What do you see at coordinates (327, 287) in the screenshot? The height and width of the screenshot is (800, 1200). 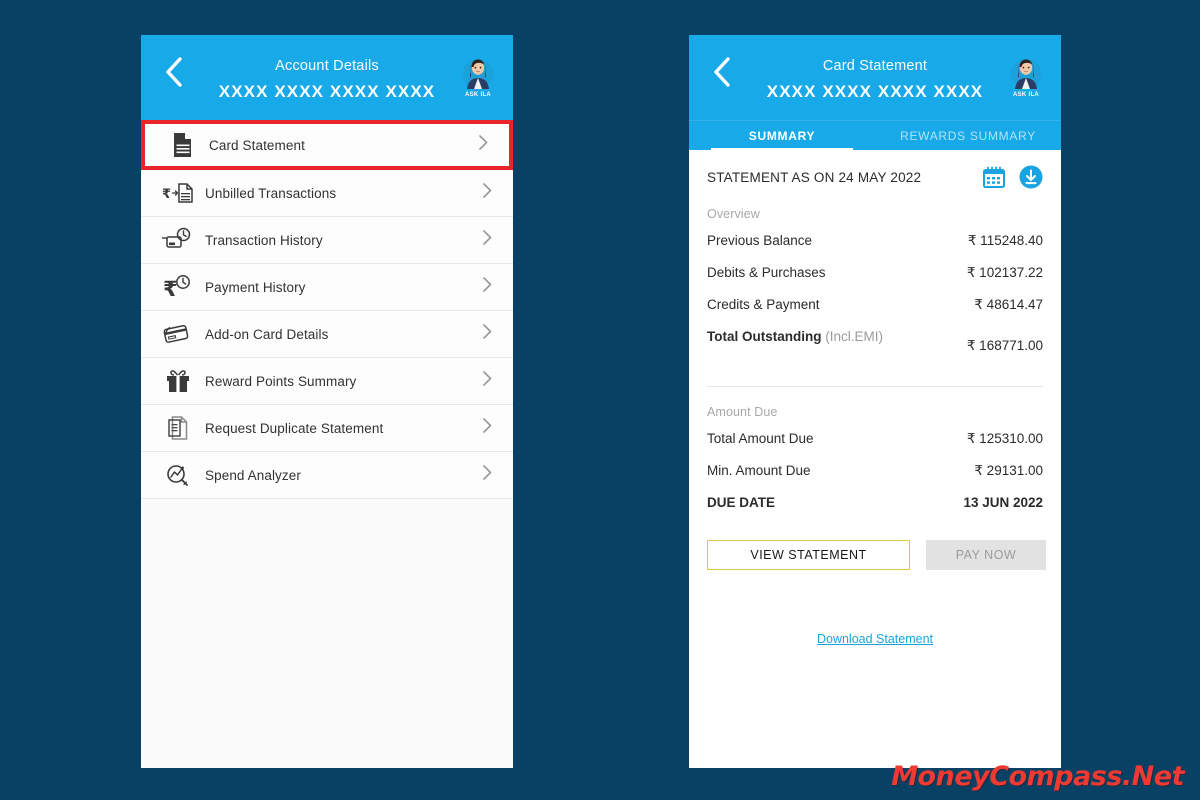 I see `menu-item-payment-history: ₹ Payment History` at bounding box center [327, 287].